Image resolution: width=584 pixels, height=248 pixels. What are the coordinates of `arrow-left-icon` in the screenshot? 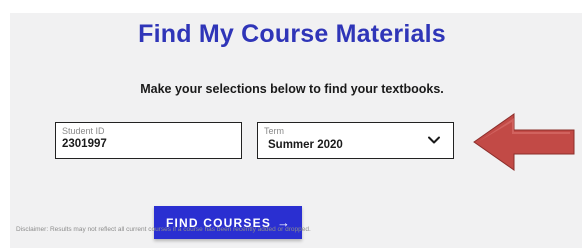 It's located at (524, 142).